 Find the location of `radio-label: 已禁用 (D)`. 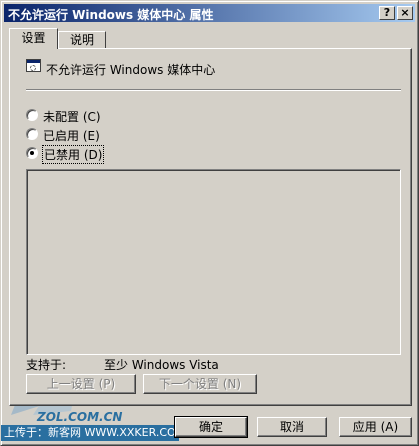

radio-label: 已禁用 (D) is located at coordinates (73, 154).